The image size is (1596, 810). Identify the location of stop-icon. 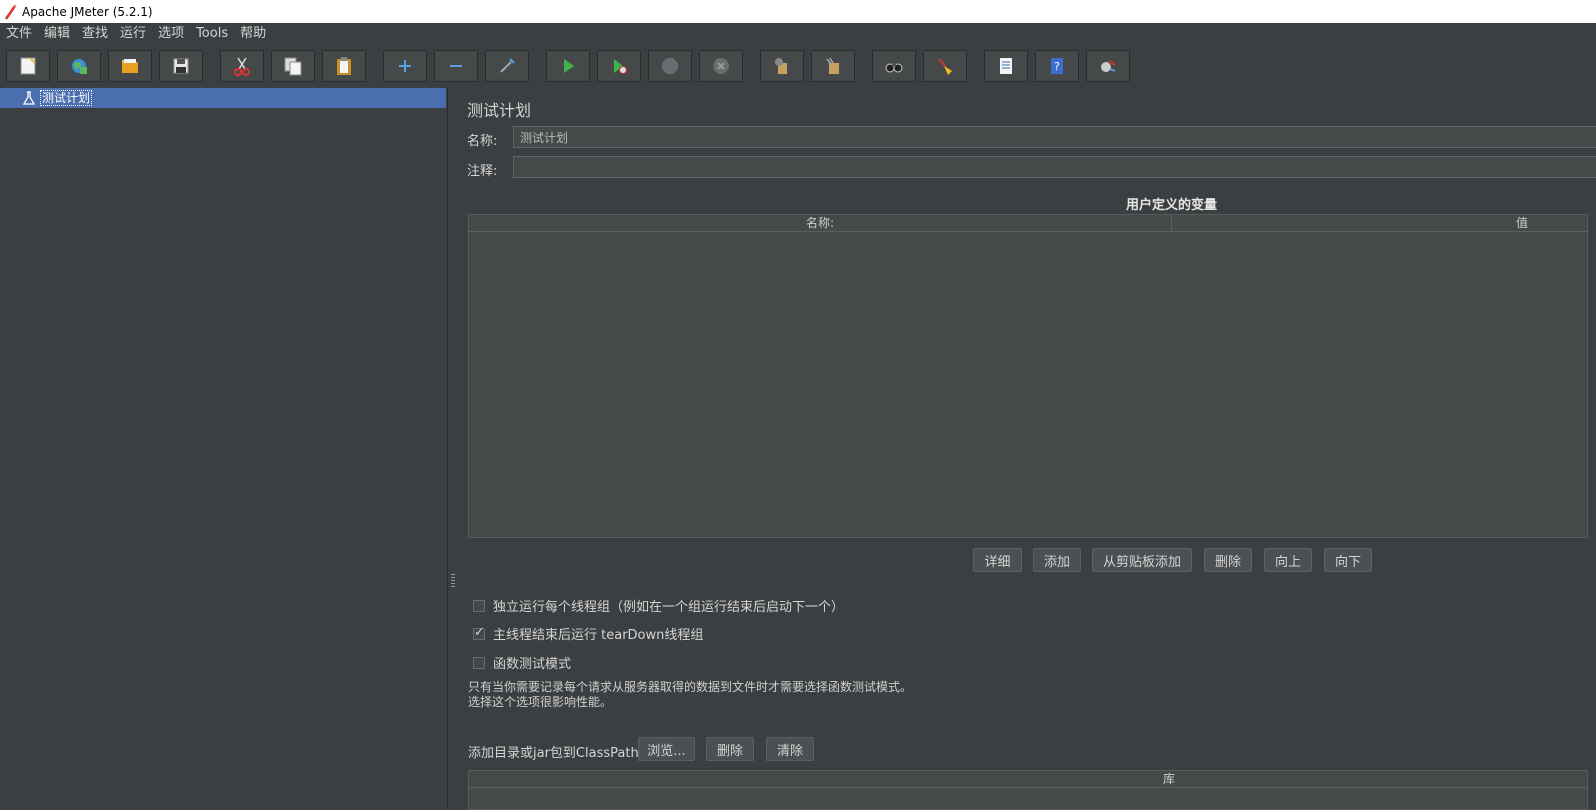
(670, 66).